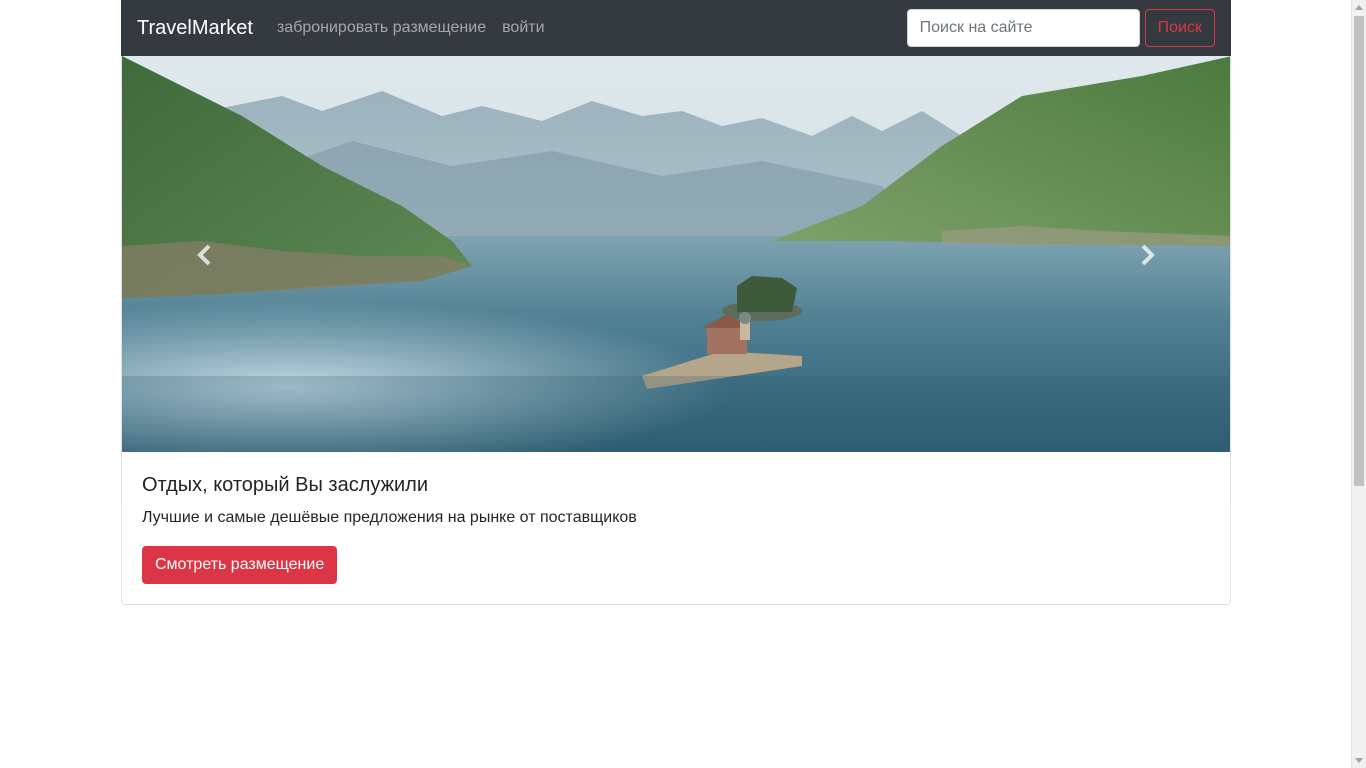 The height and width of the screenshot is (768, 1366). Describe the element at coordinates (523, 28) in the screenshot. I see `nav-link-login: войти` at that location.